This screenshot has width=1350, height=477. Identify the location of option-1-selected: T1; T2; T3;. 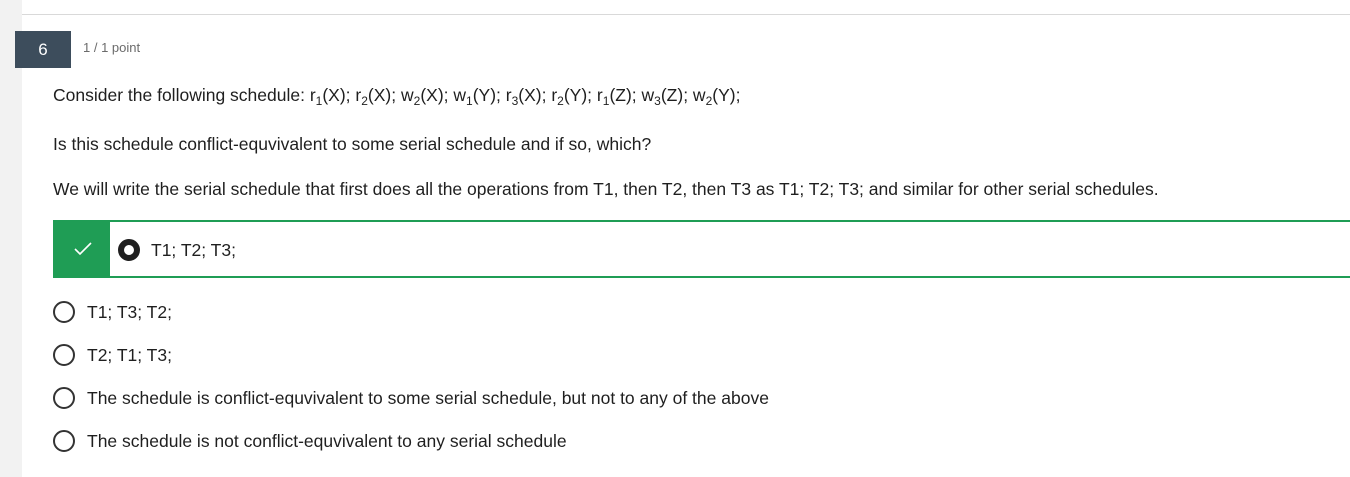
(701, 249).